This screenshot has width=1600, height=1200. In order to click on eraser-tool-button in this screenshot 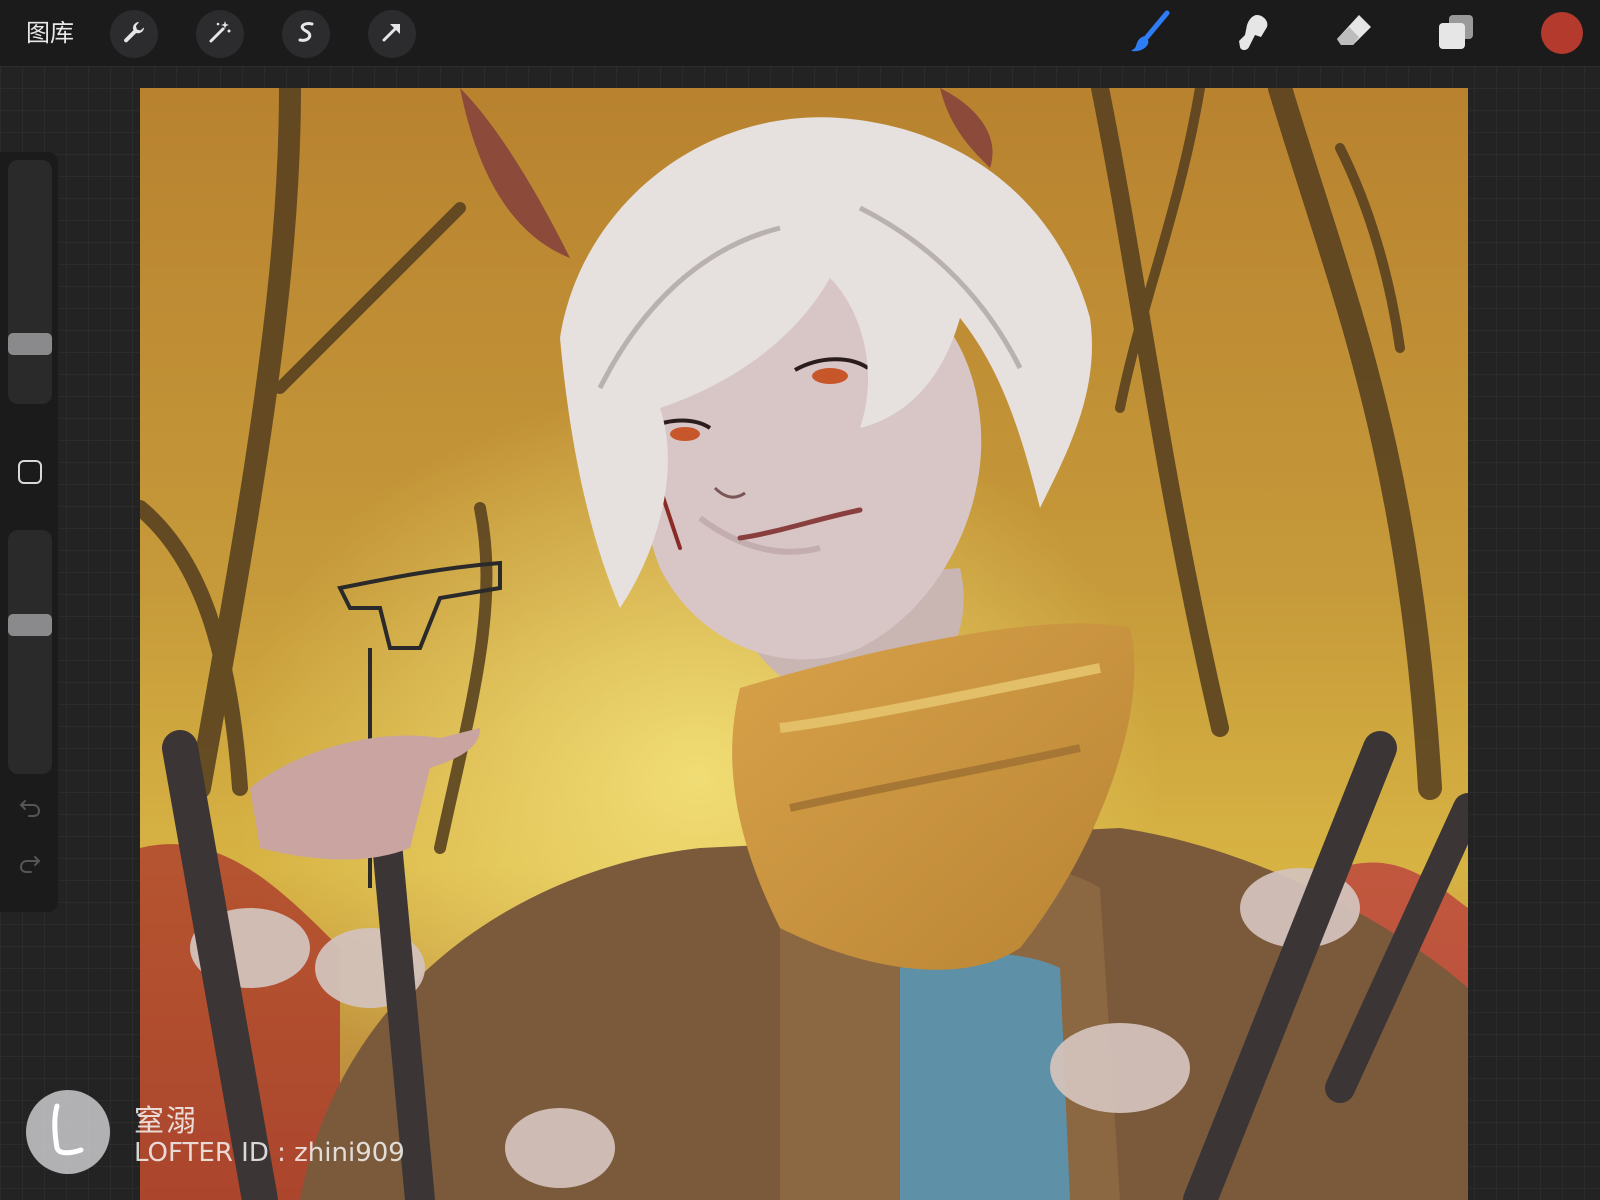, I will do `click(1354, 34)`.